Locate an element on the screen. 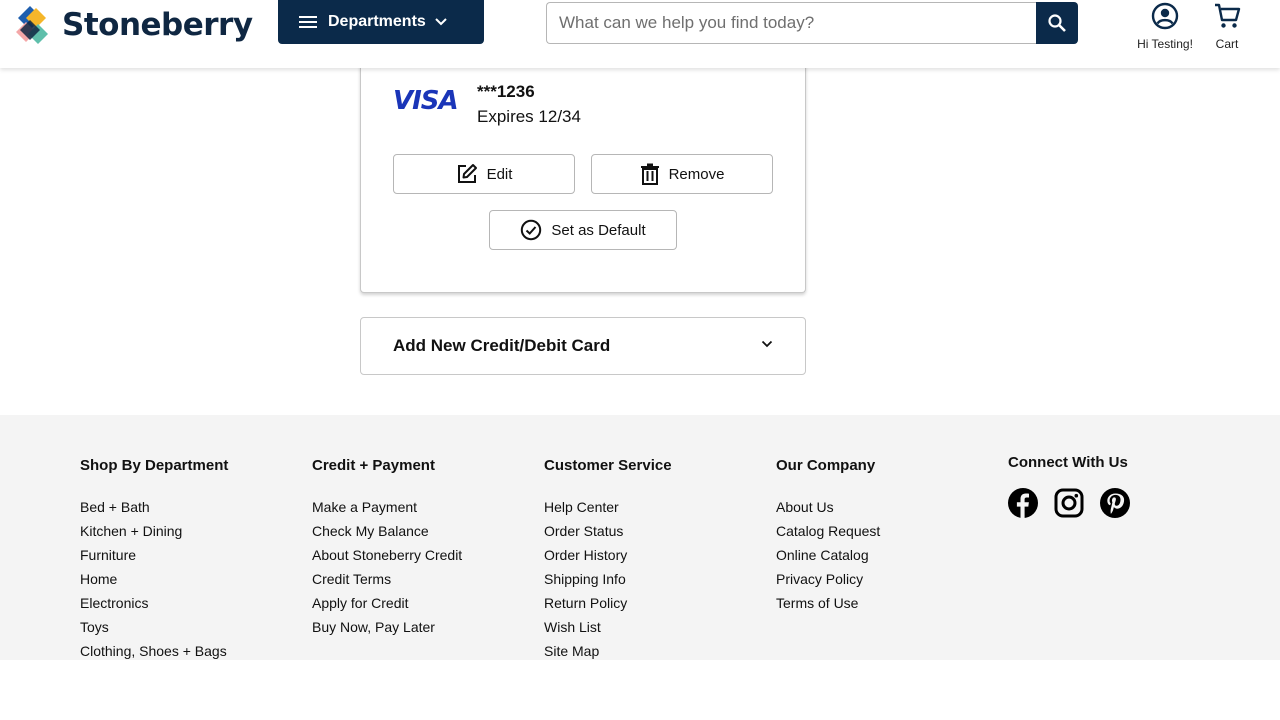 The image size is (1280, 720). trash-icon is located at coordinates (649, 174).